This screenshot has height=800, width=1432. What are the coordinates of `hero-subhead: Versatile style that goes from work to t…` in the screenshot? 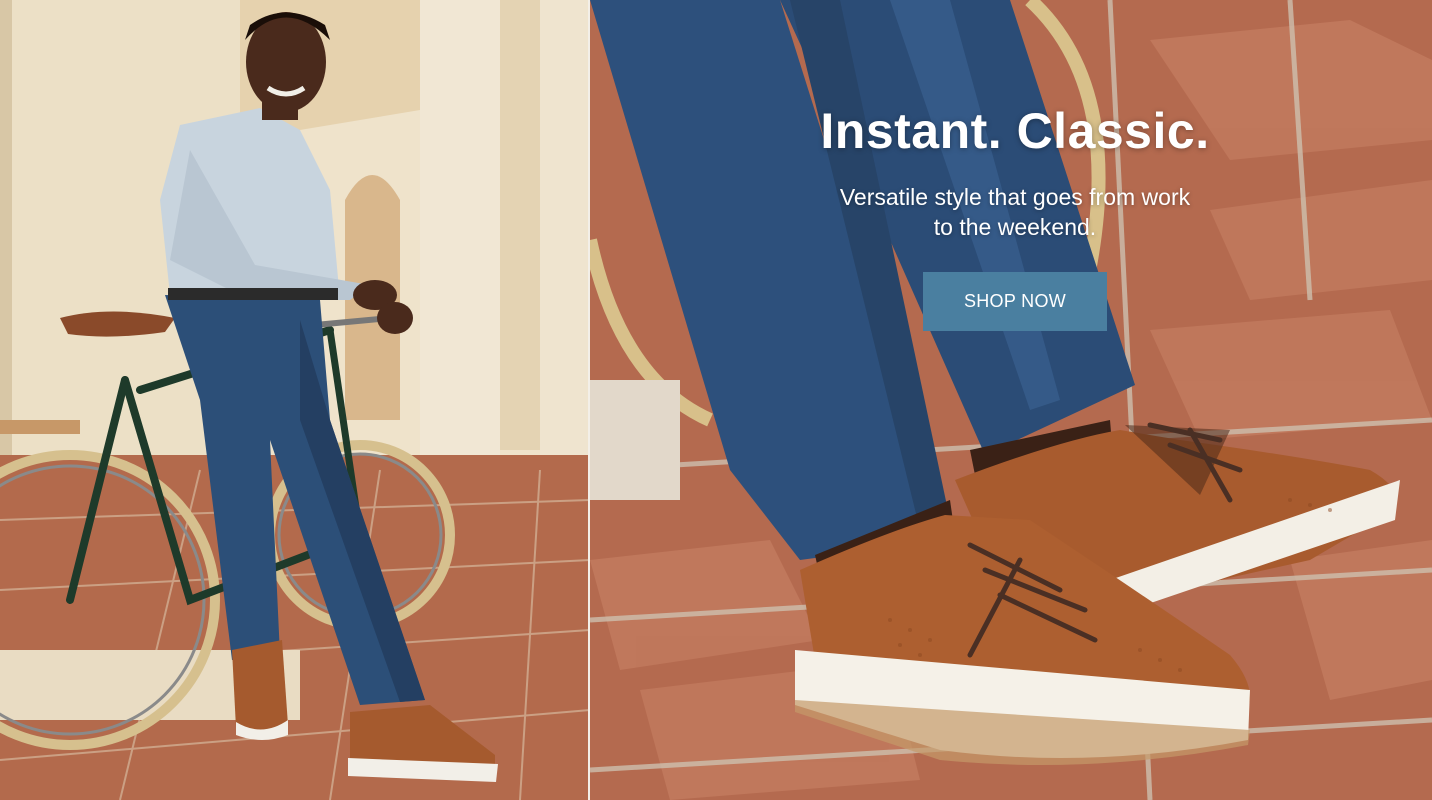 It's located at (1015, 212).